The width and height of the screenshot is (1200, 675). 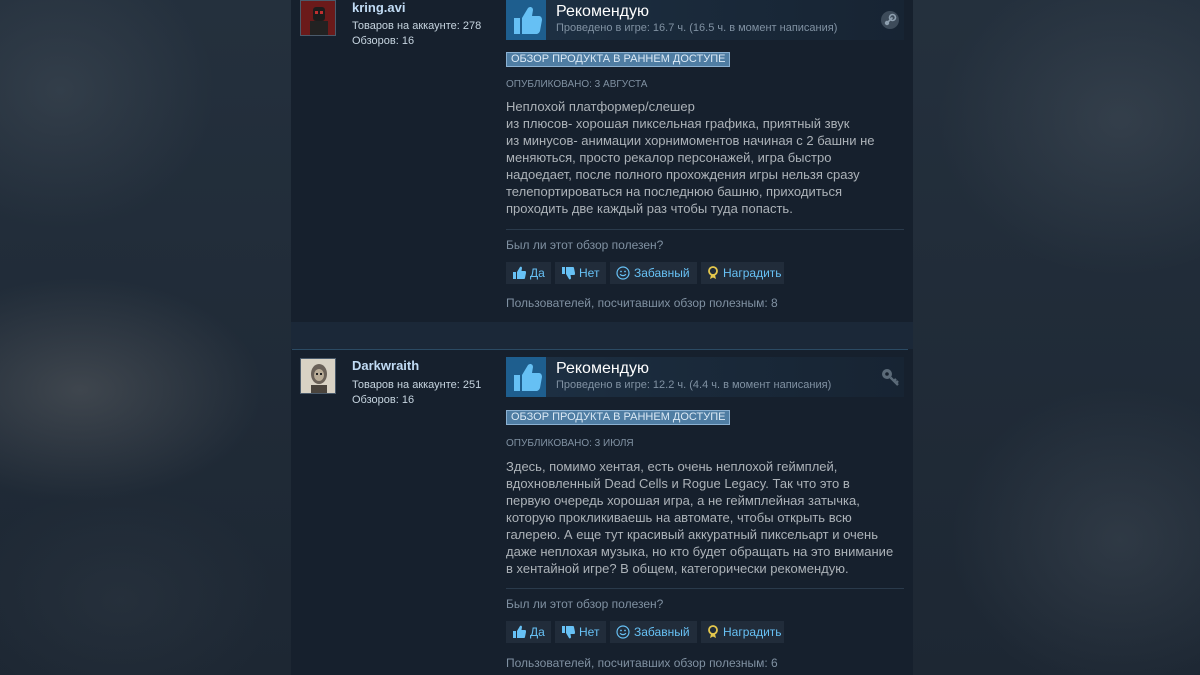 What do you see at coordinates (577, 84) in the screenshot?
I see `posted-date: ОПУБЛИКОВАНО: 3 АВГУСТА` at bounding box center [577, 84].